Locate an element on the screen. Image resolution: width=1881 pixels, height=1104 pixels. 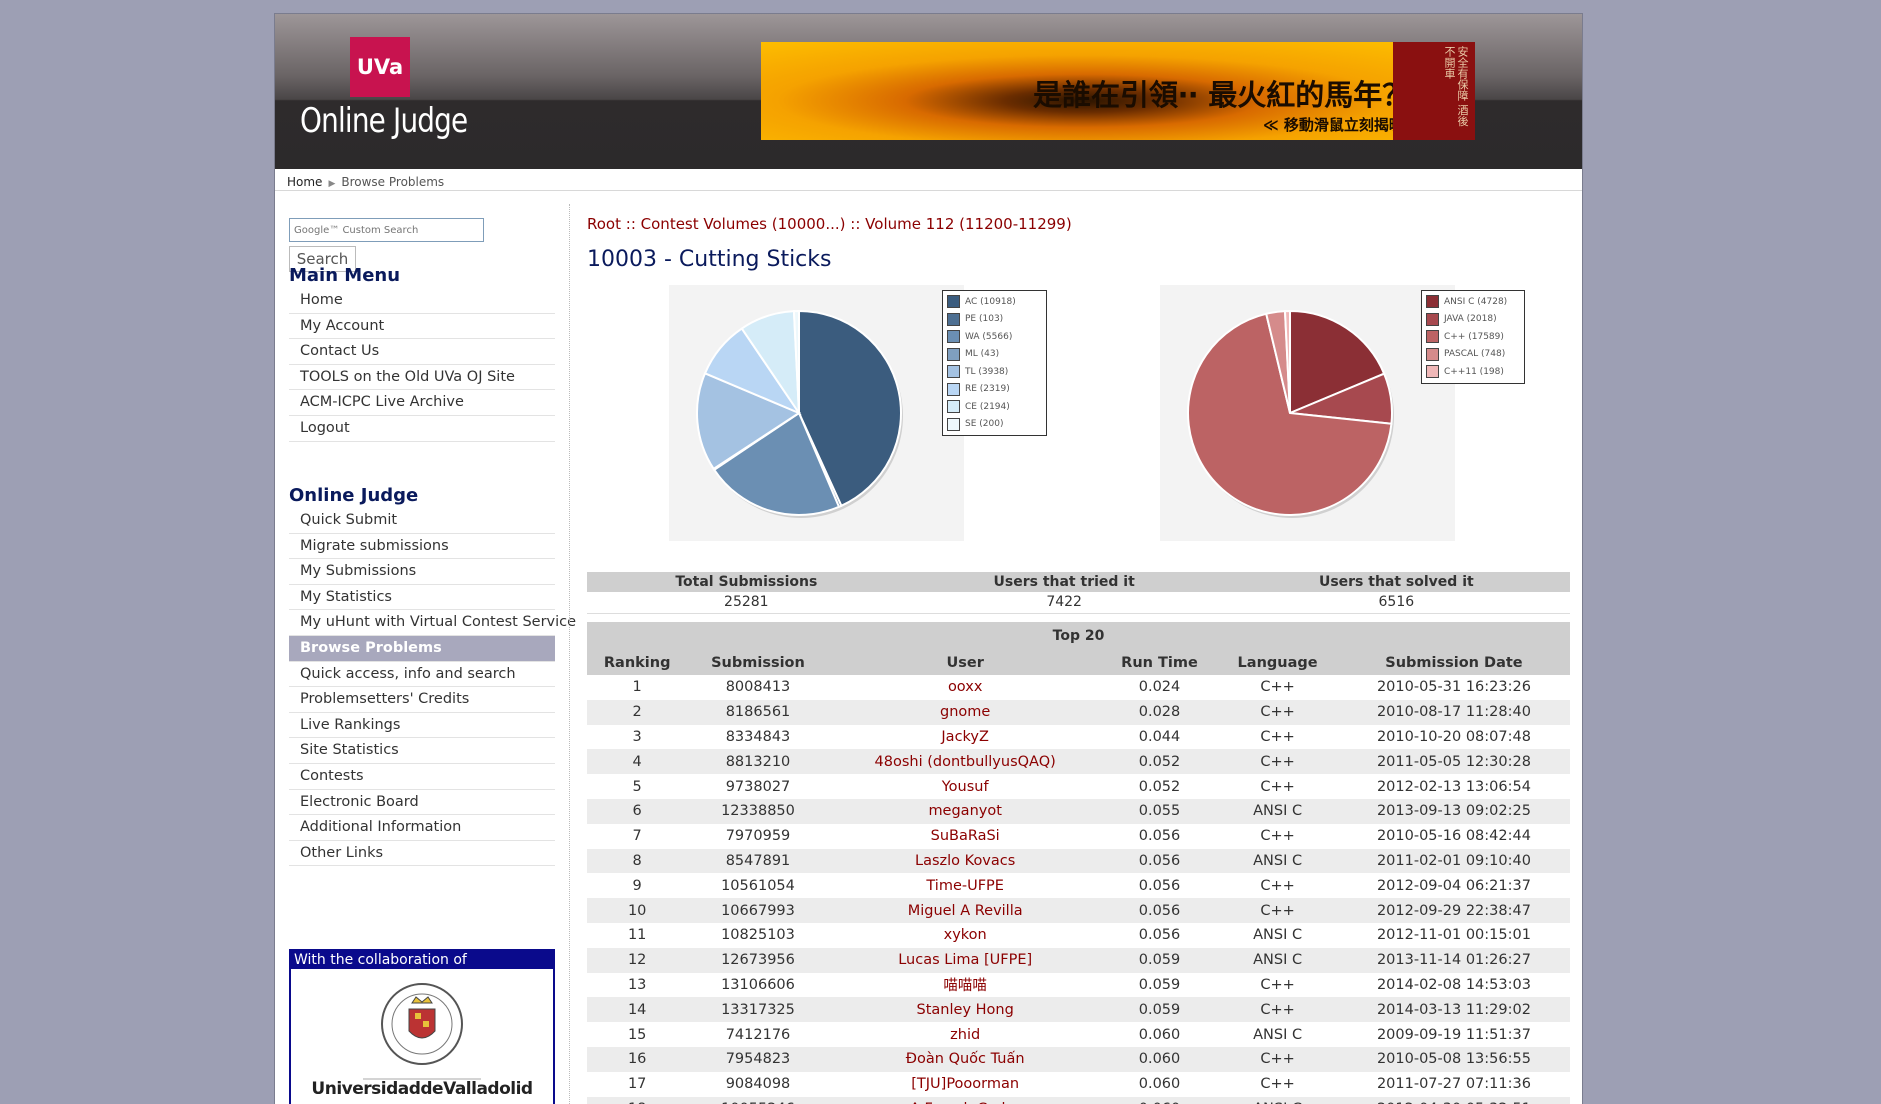
verdict-chart is located at coordinates (816, 413).